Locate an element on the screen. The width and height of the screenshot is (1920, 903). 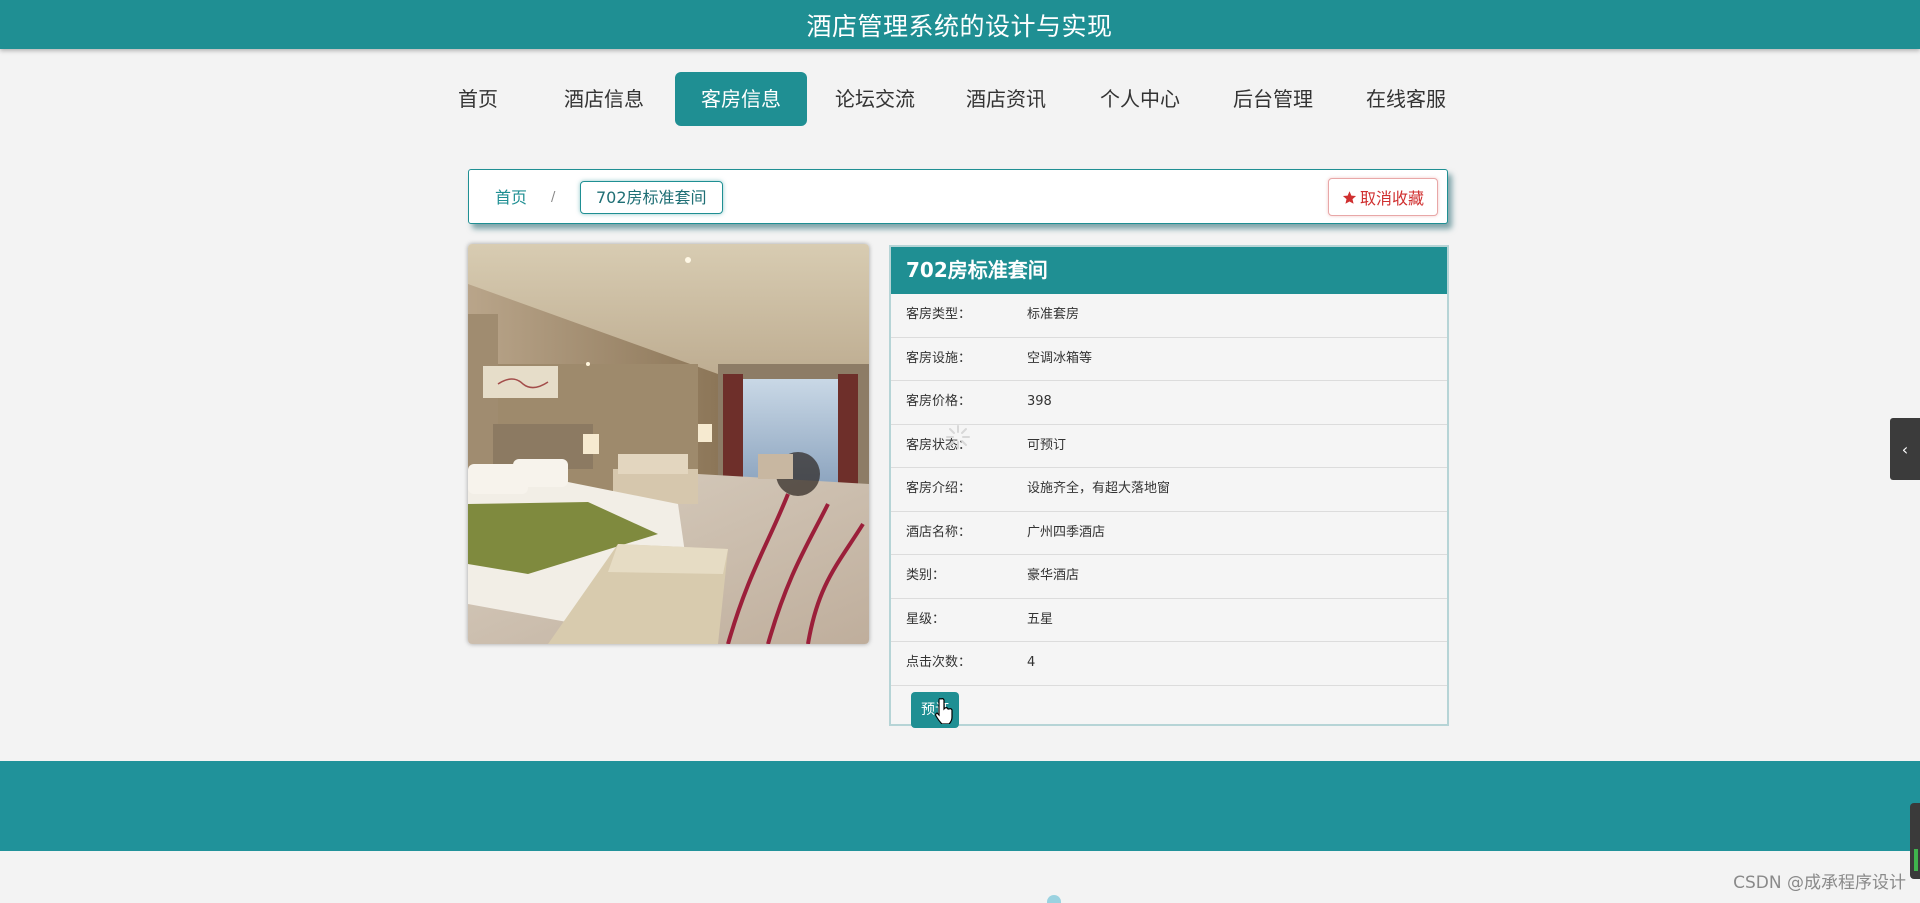
category-label: 类别： is located at coordinates (926, 575).